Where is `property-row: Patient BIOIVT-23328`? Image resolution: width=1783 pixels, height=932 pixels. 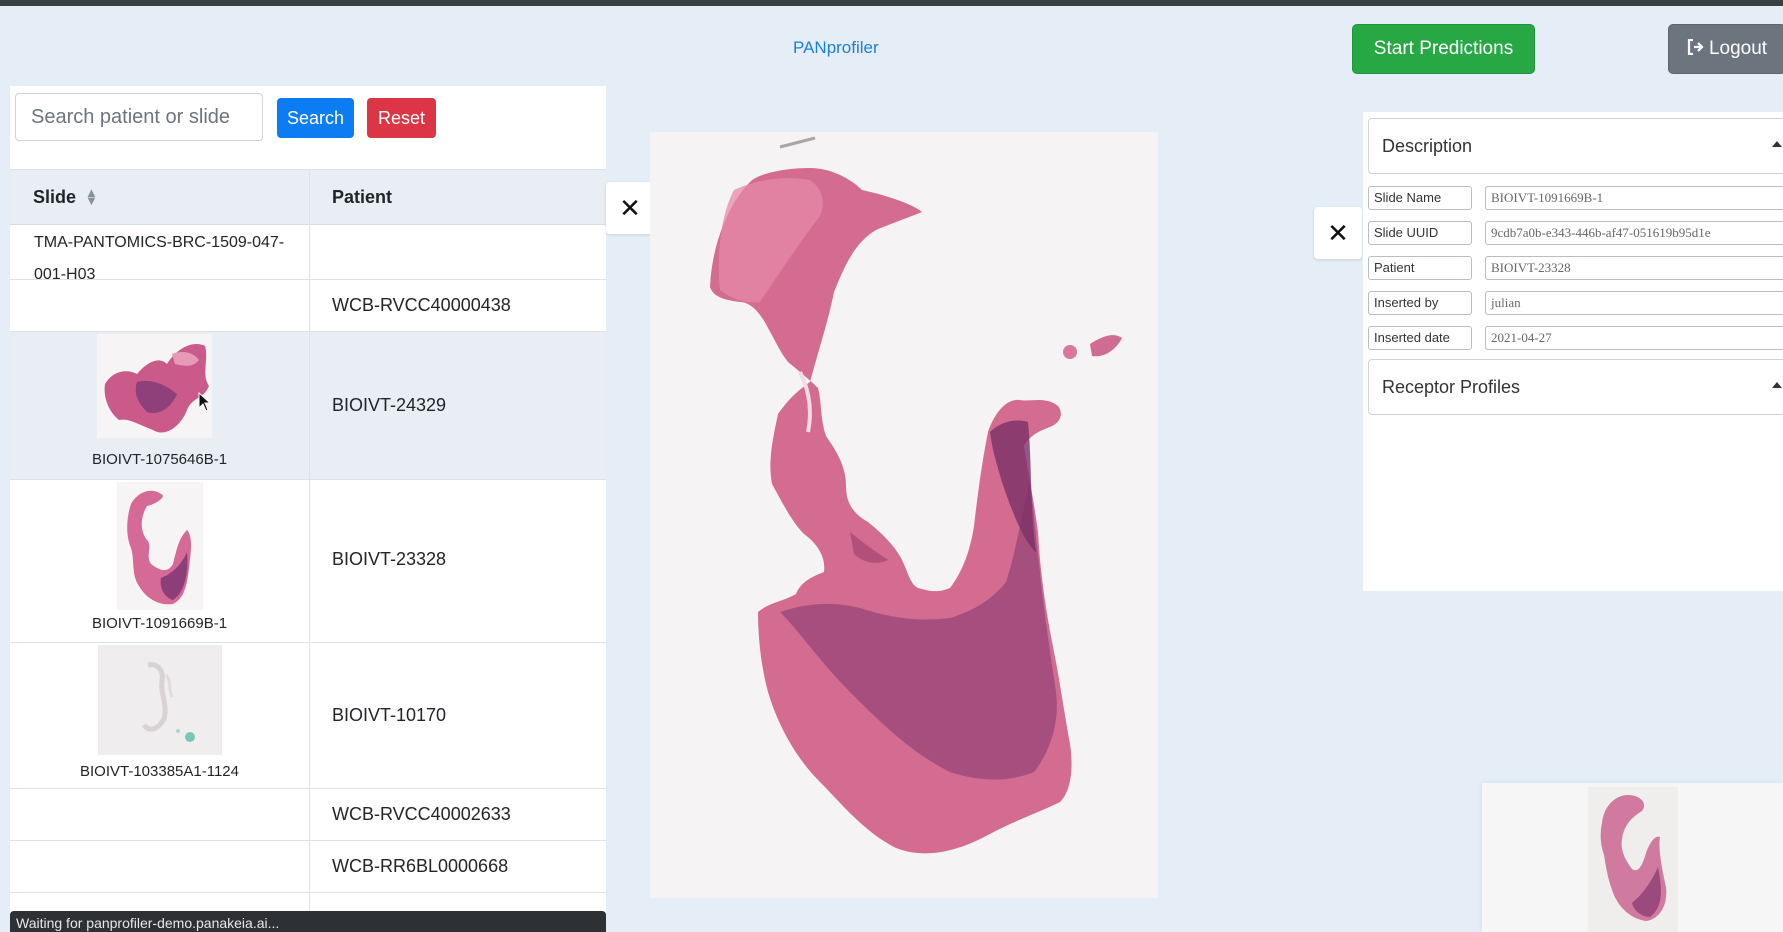 property-row: Patient BIOIVT-23328 is located at coordinates (1575, 268).